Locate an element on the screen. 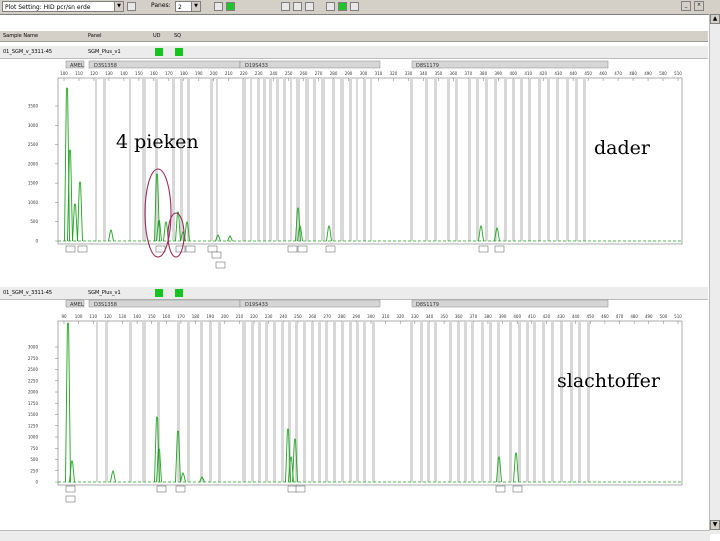 The width and height of the screenshot is (720, 541). x-tick-label: 430 is located at coordinates (558, 73).